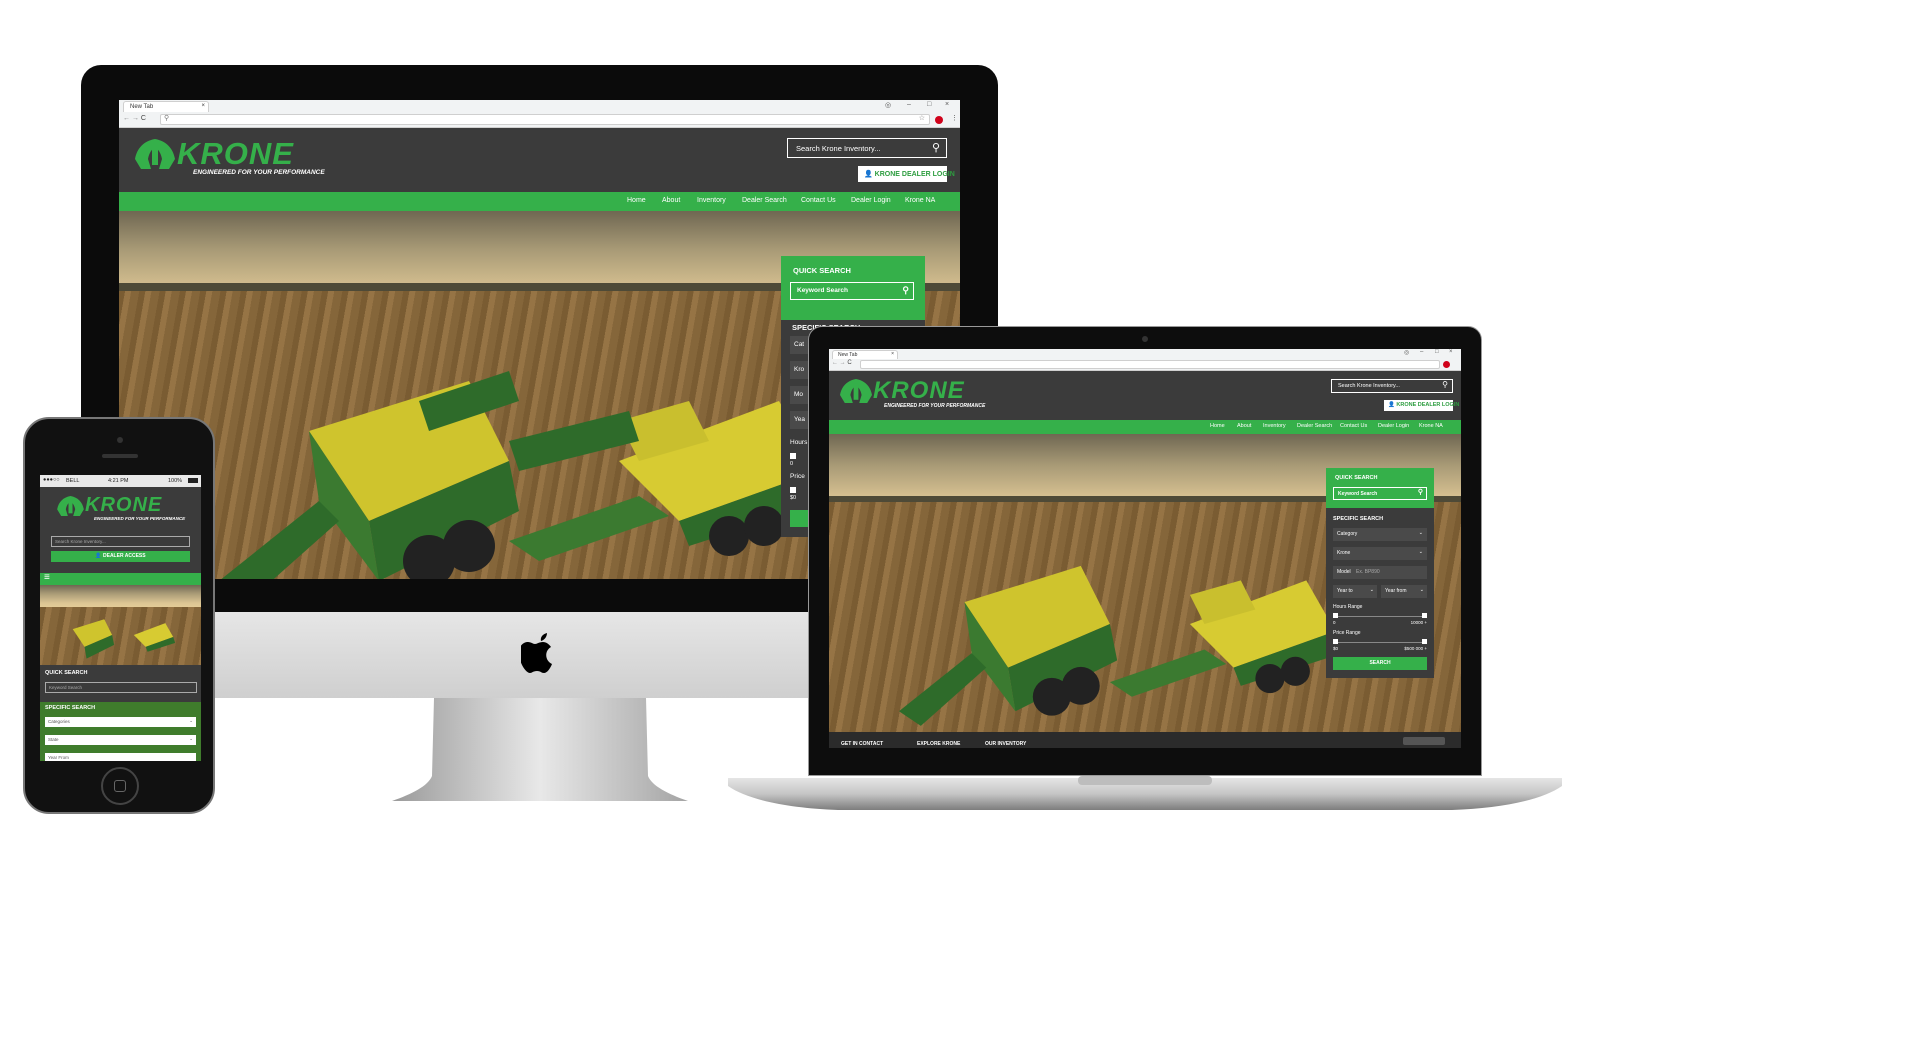 Image resolution: width=1916 pixels, height=1050 pixels. I want to click on laptop-minimize-icon: –, so click(1421, 352).